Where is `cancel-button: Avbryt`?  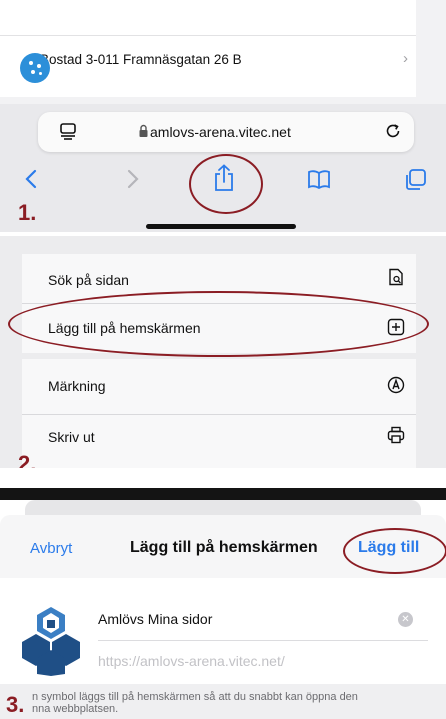 cancel-button: Avbryt is located at coordinates (51, 548).